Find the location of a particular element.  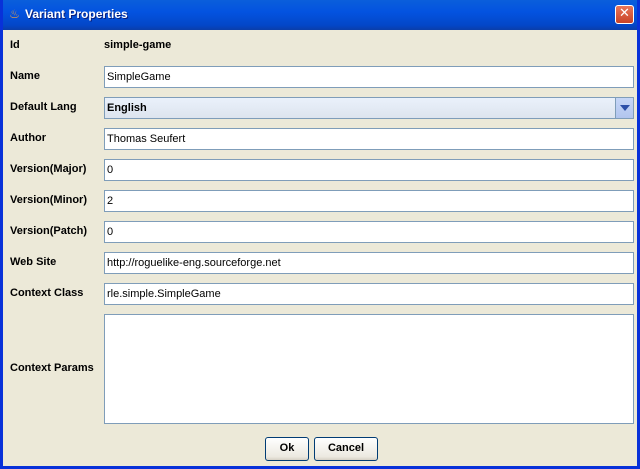

author-row: Author is located at coordinates (320, 139).